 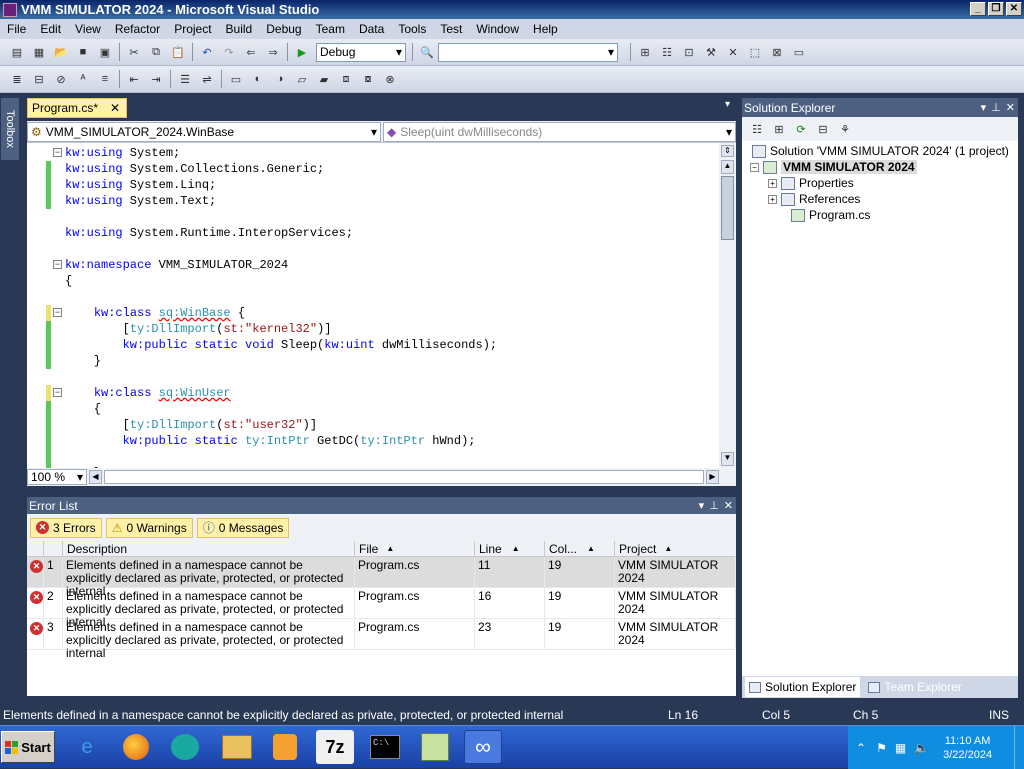 I want to click on undo-icon: ↶, so click(x=207, y=52).